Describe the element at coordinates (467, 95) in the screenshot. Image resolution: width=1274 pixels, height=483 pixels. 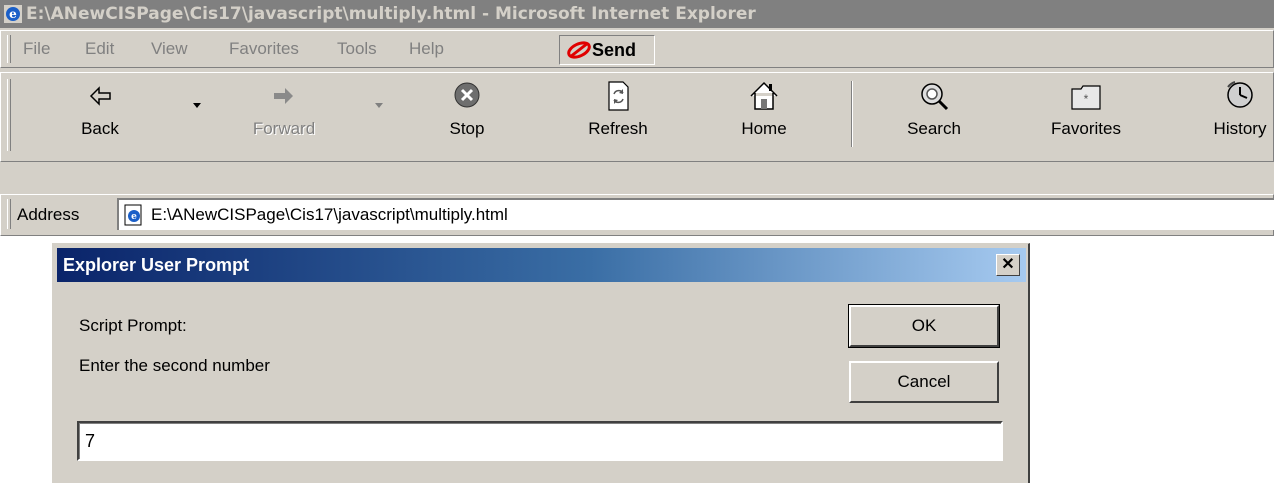
I see `stop-icon` at that location.